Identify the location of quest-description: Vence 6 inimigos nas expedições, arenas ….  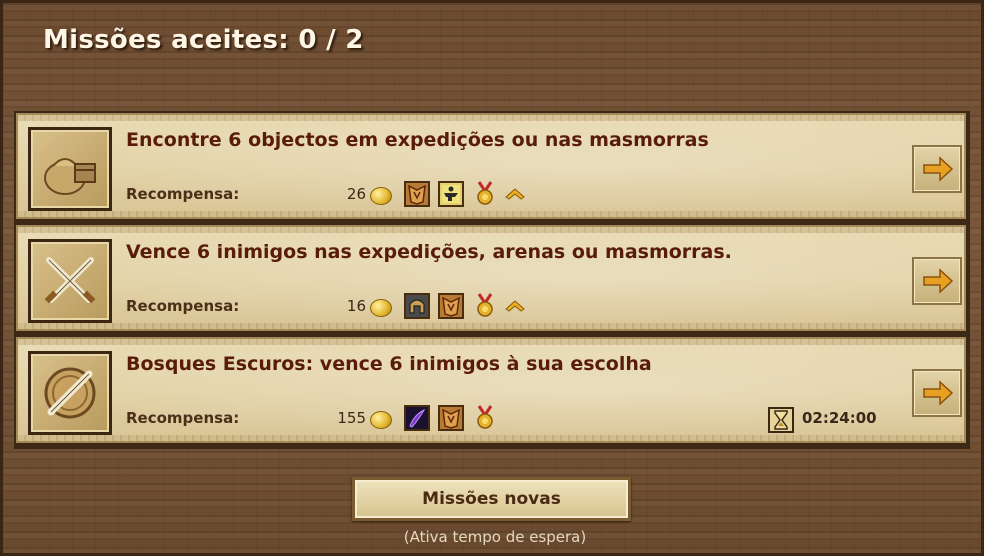
(429, 252).